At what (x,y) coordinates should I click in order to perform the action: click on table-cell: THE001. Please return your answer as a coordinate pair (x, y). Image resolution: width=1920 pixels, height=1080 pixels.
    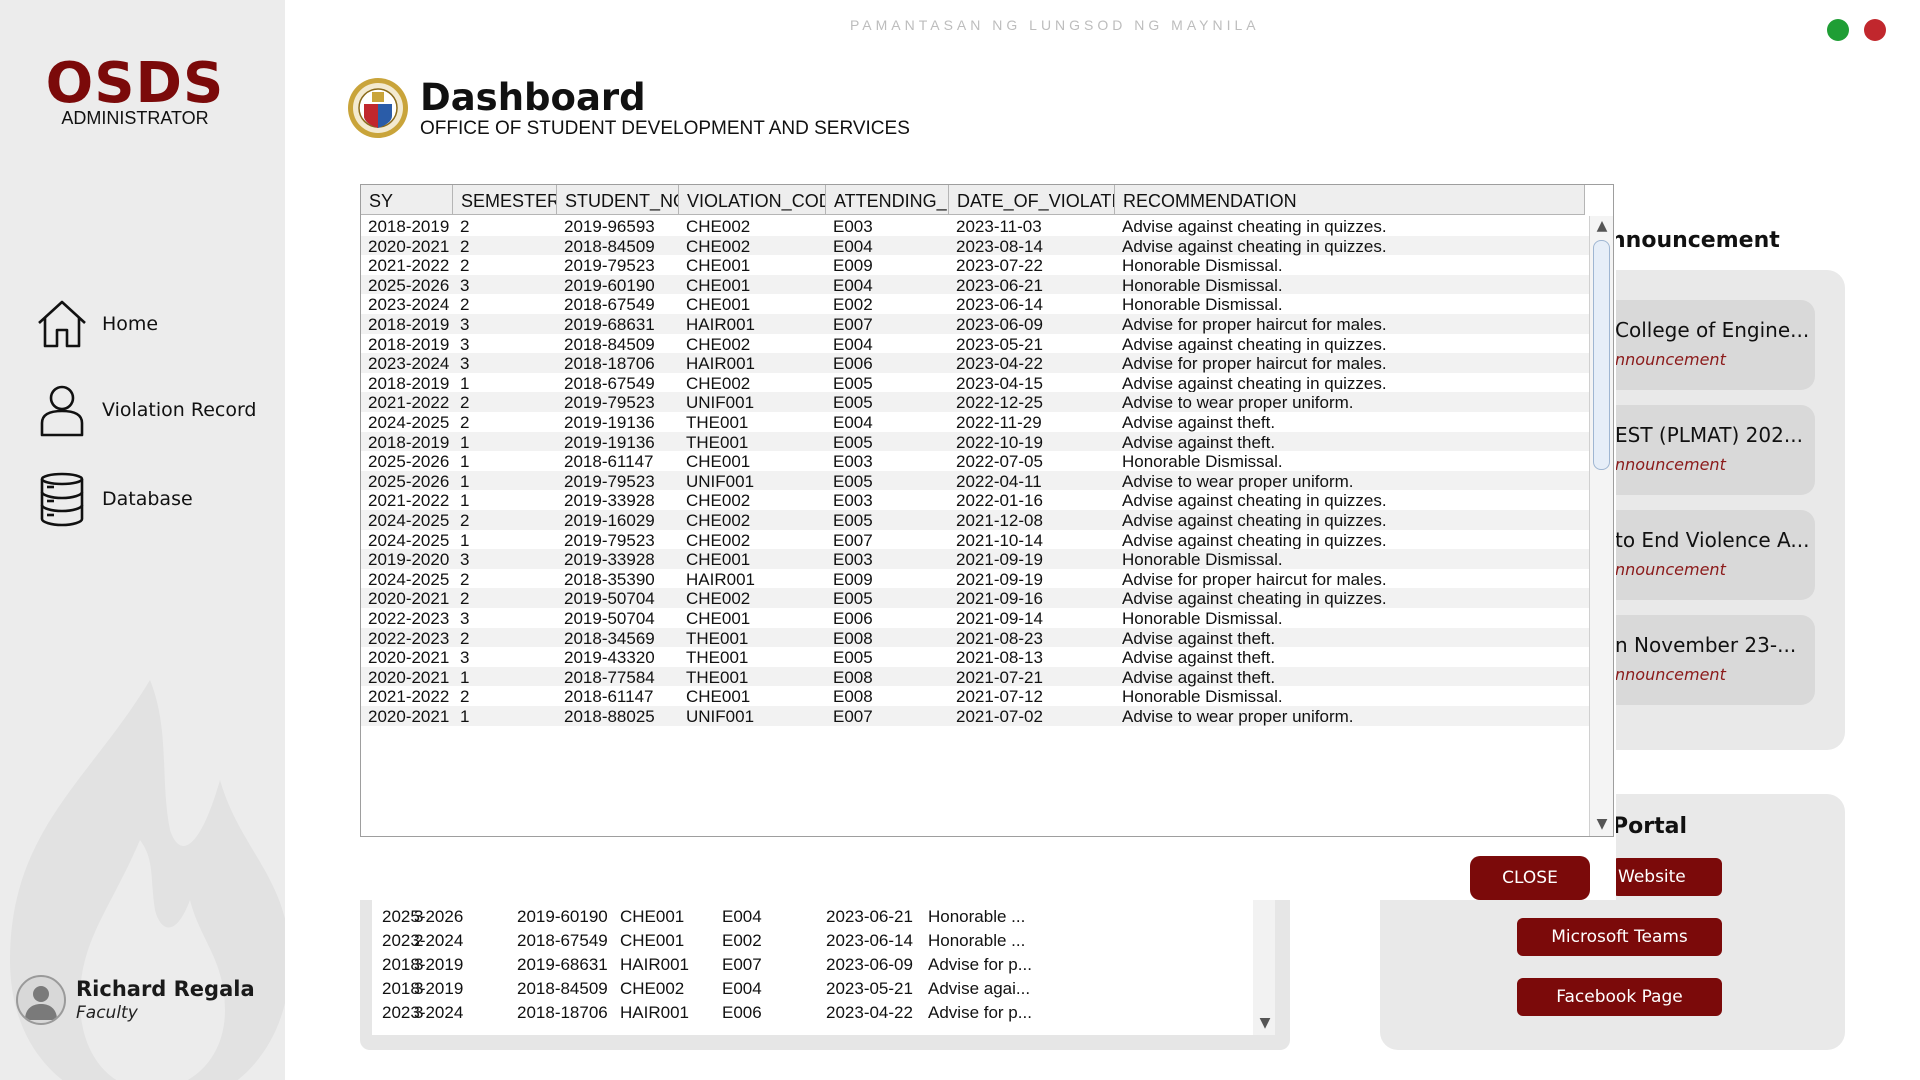
    Looking at the image, I should click on (717, 442).